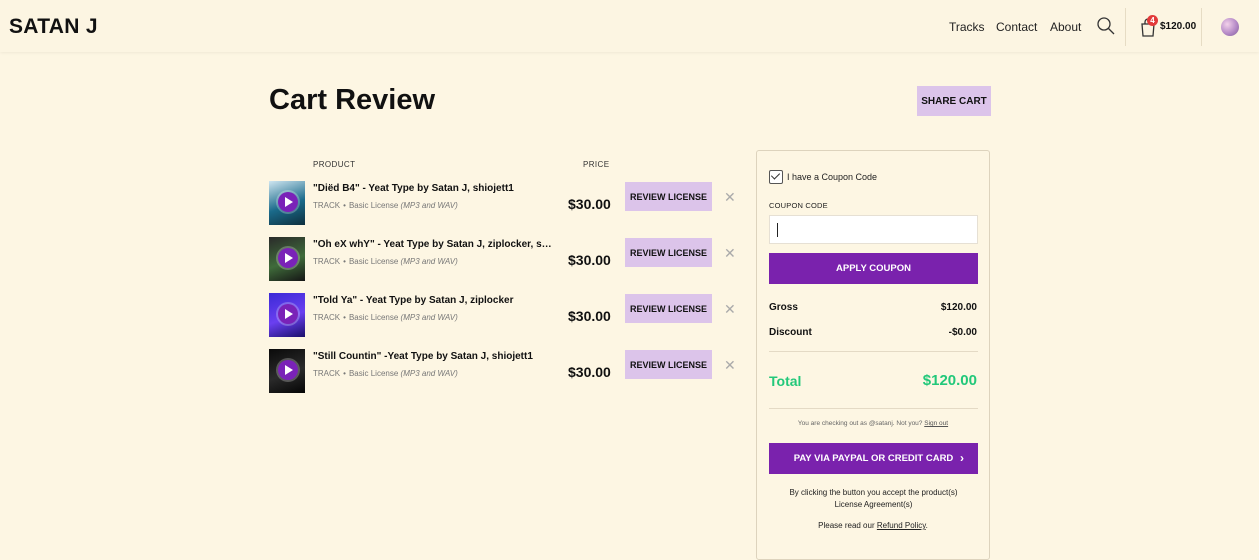 The image size is (1259, 560). I want to click on nav-link-contact: Contact, so click(1016, 27).